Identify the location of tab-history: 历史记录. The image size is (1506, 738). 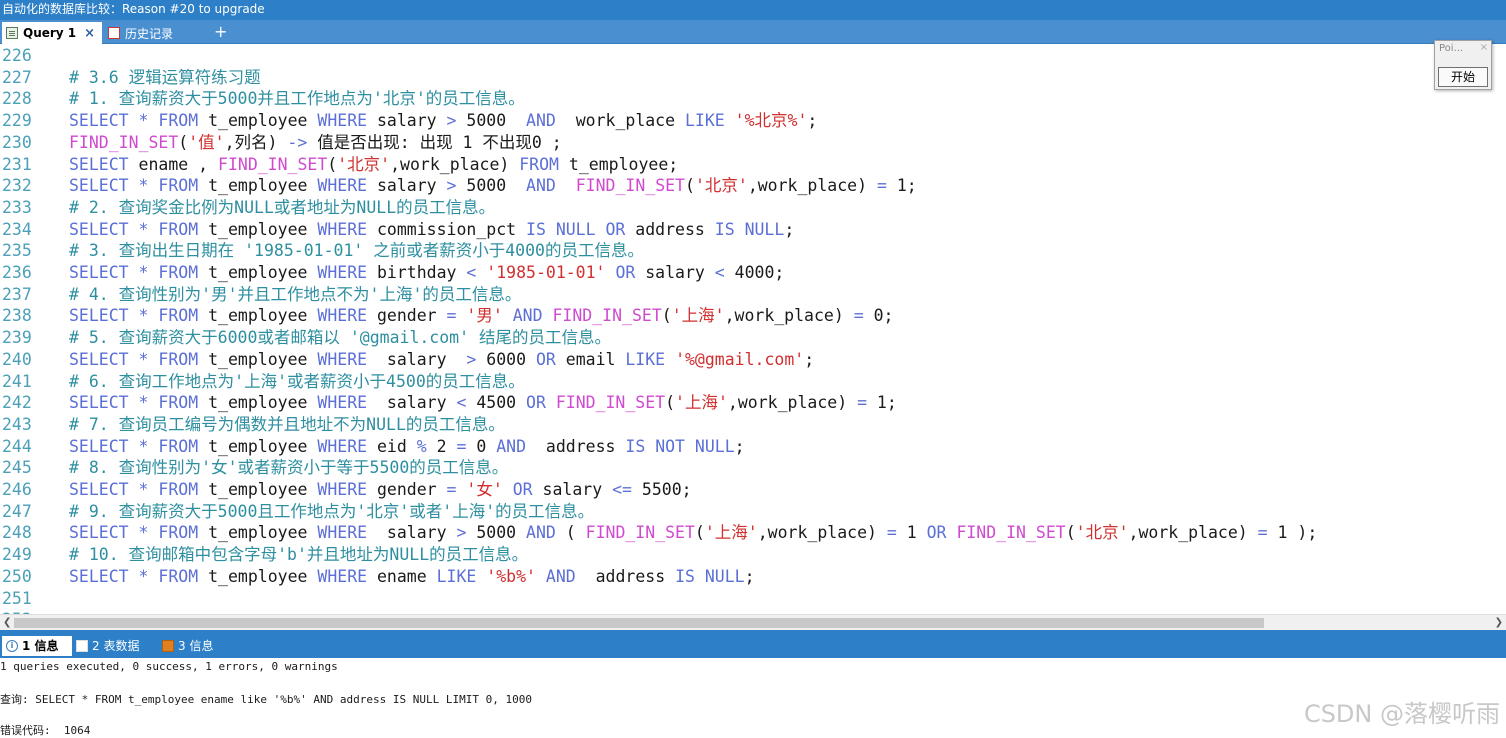
(152, 33).